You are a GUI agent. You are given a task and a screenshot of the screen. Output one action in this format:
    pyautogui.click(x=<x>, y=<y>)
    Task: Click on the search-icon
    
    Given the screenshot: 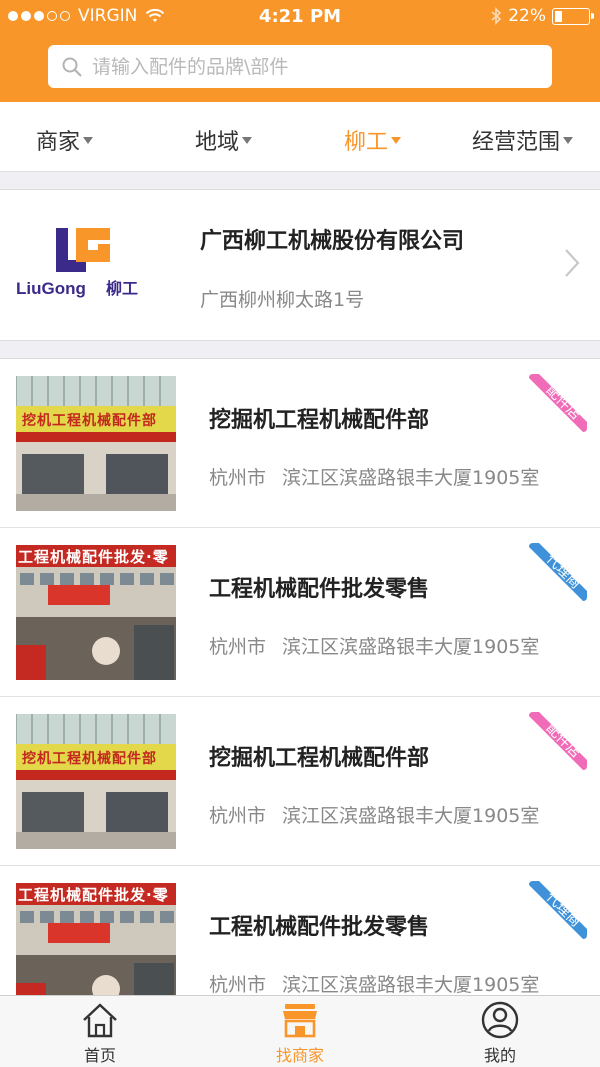 What is the action you would take?
    pyautogui.click(x=72, y=67)
    